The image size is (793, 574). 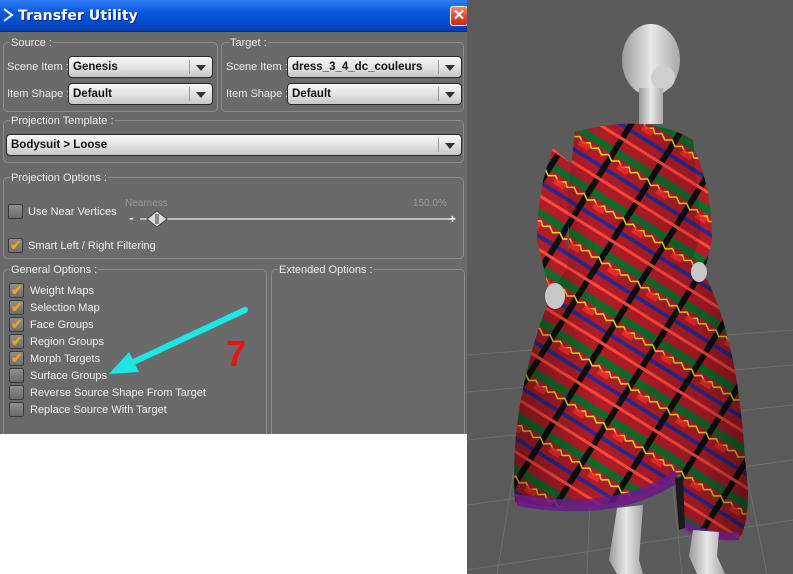 I want to click on extended-options-label: Extended Options :, so click(x=326, y=270).